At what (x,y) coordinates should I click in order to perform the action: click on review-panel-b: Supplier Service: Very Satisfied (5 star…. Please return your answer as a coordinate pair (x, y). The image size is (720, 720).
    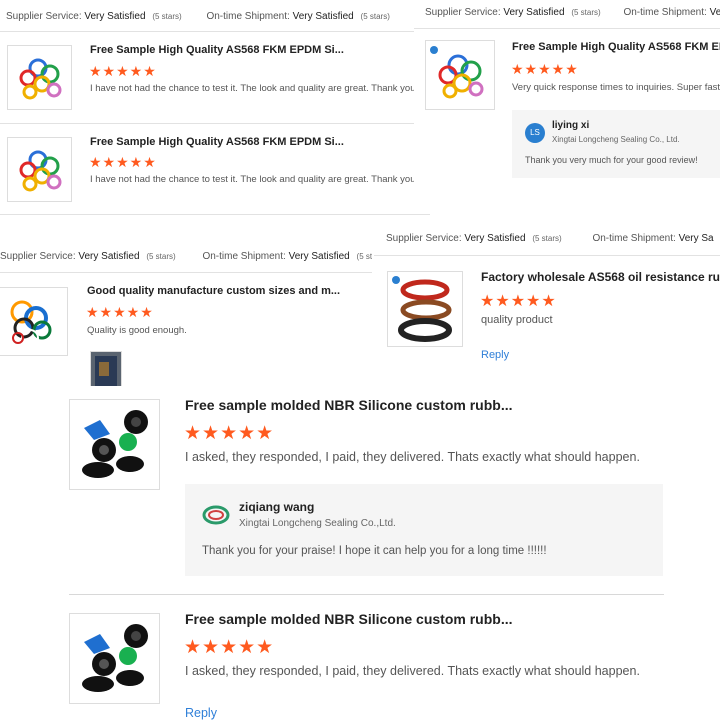
    Looking at the image, I should click on (567, 92).